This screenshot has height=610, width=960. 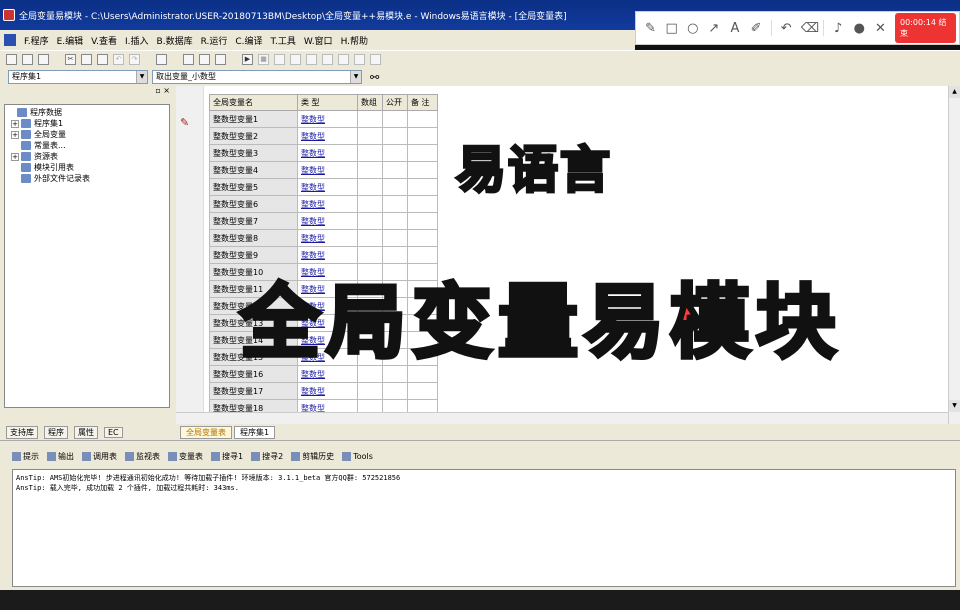 I want to click on save-icon, so click(x=43, y=59).